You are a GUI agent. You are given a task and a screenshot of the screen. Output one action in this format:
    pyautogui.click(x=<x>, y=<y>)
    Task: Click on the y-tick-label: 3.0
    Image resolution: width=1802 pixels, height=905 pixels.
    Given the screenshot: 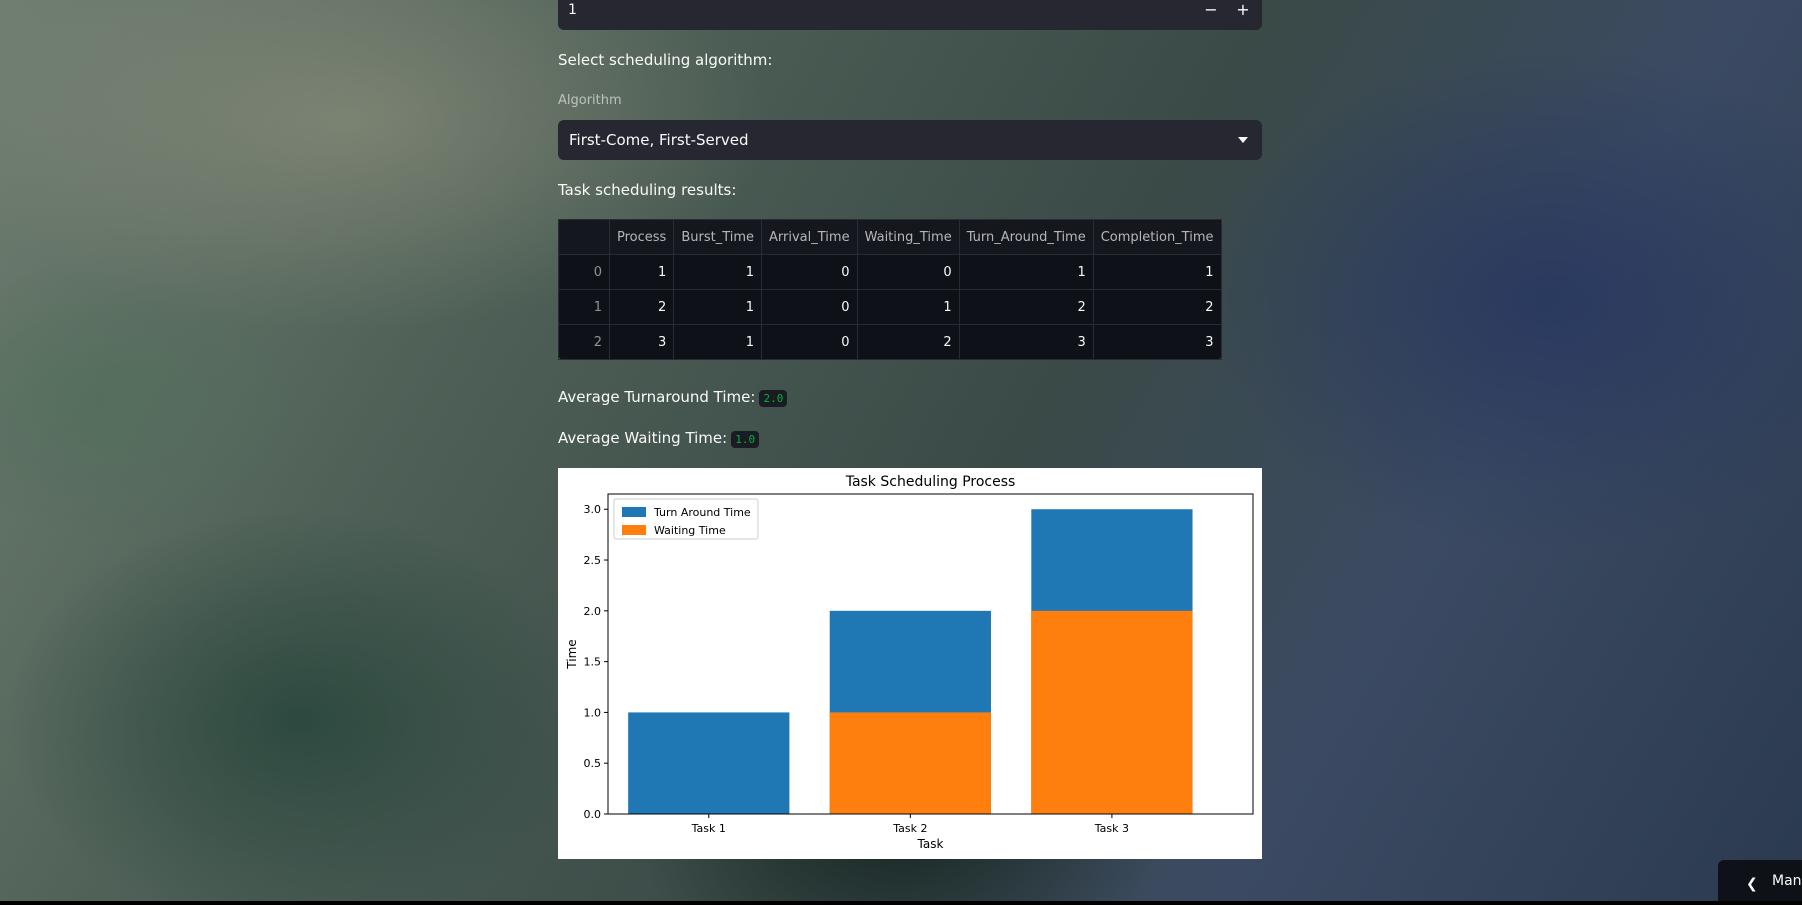 What is the action you would take?
    pyautogui.click(x=593, y=509)
    